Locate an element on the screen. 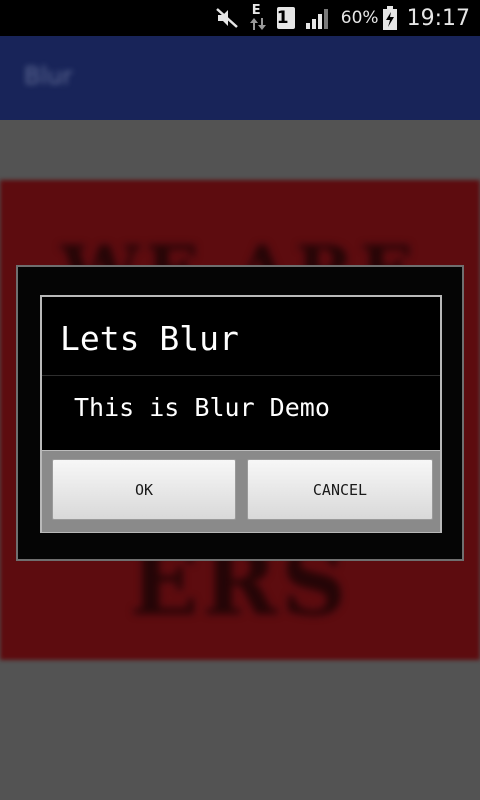  sim-icon: 1 is located at coordinates (285, 18).